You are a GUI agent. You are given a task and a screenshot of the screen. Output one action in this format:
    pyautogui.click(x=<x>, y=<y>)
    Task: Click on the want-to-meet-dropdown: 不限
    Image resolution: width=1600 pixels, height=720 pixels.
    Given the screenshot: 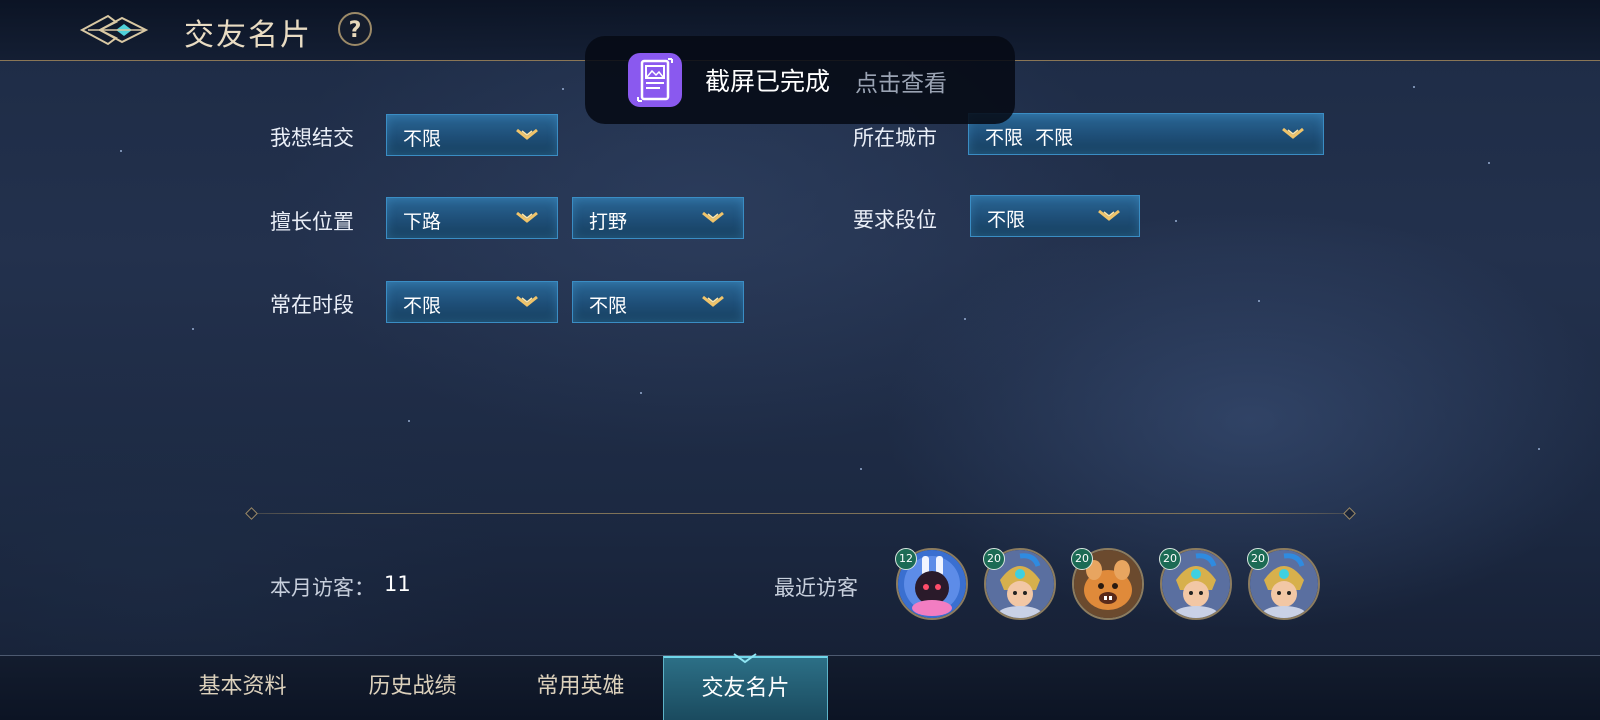 What is the action you would take?
    pyautogui.click(x=472, y=135)
    